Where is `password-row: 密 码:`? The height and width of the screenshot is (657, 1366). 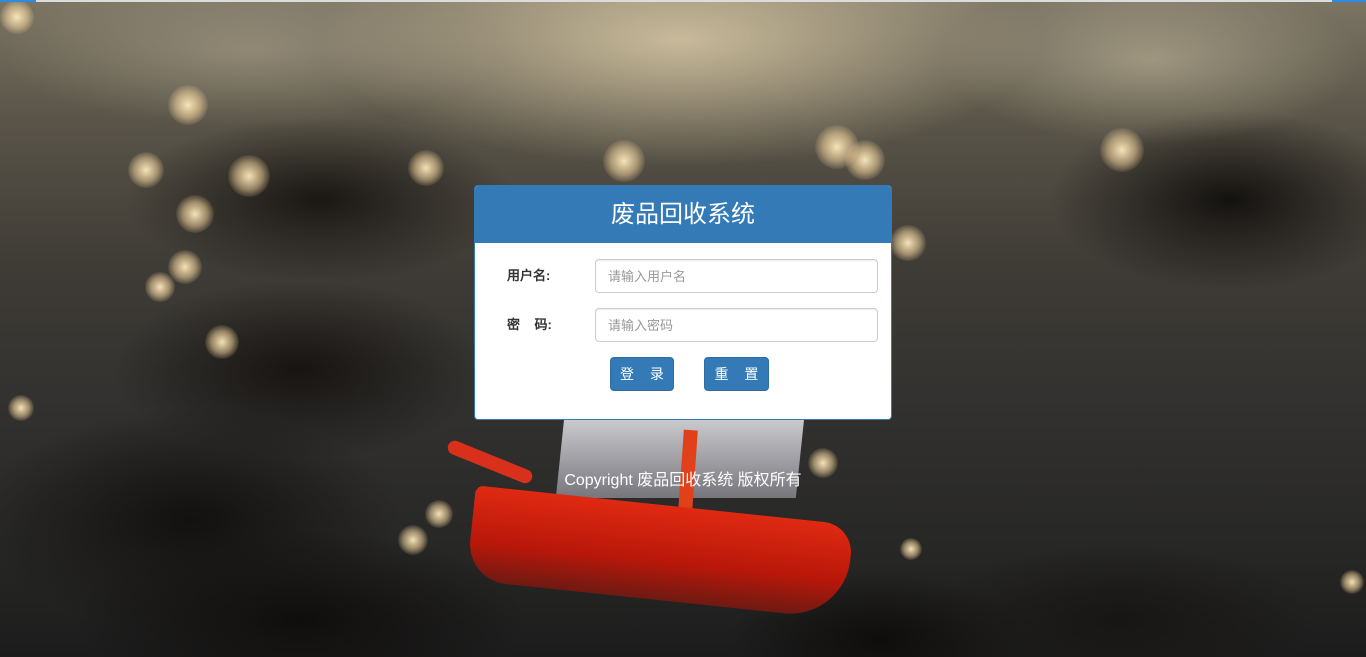 password-row: 密 码: is located at coordinates (683, 325).